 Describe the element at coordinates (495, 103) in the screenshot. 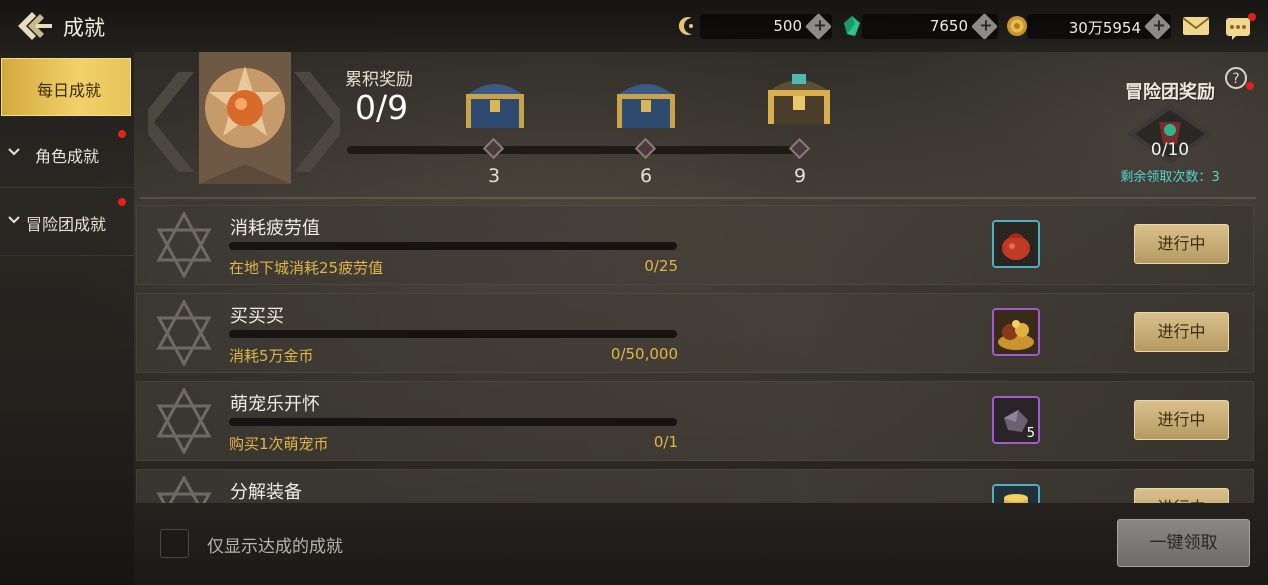

I see `chest-3-icon` at that location.